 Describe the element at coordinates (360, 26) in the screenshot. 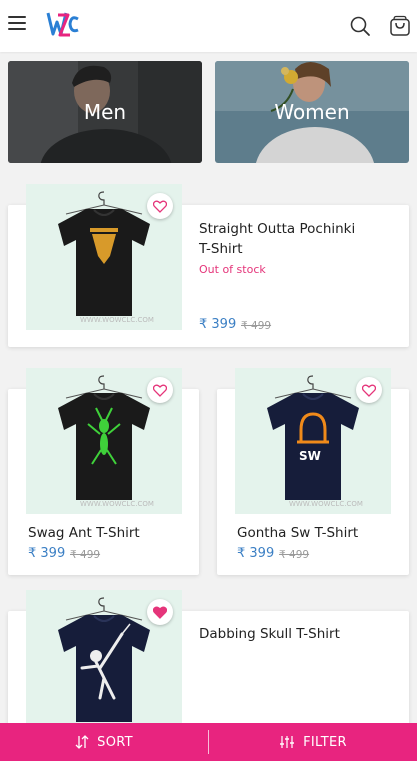

I see `search-icon` at that location.